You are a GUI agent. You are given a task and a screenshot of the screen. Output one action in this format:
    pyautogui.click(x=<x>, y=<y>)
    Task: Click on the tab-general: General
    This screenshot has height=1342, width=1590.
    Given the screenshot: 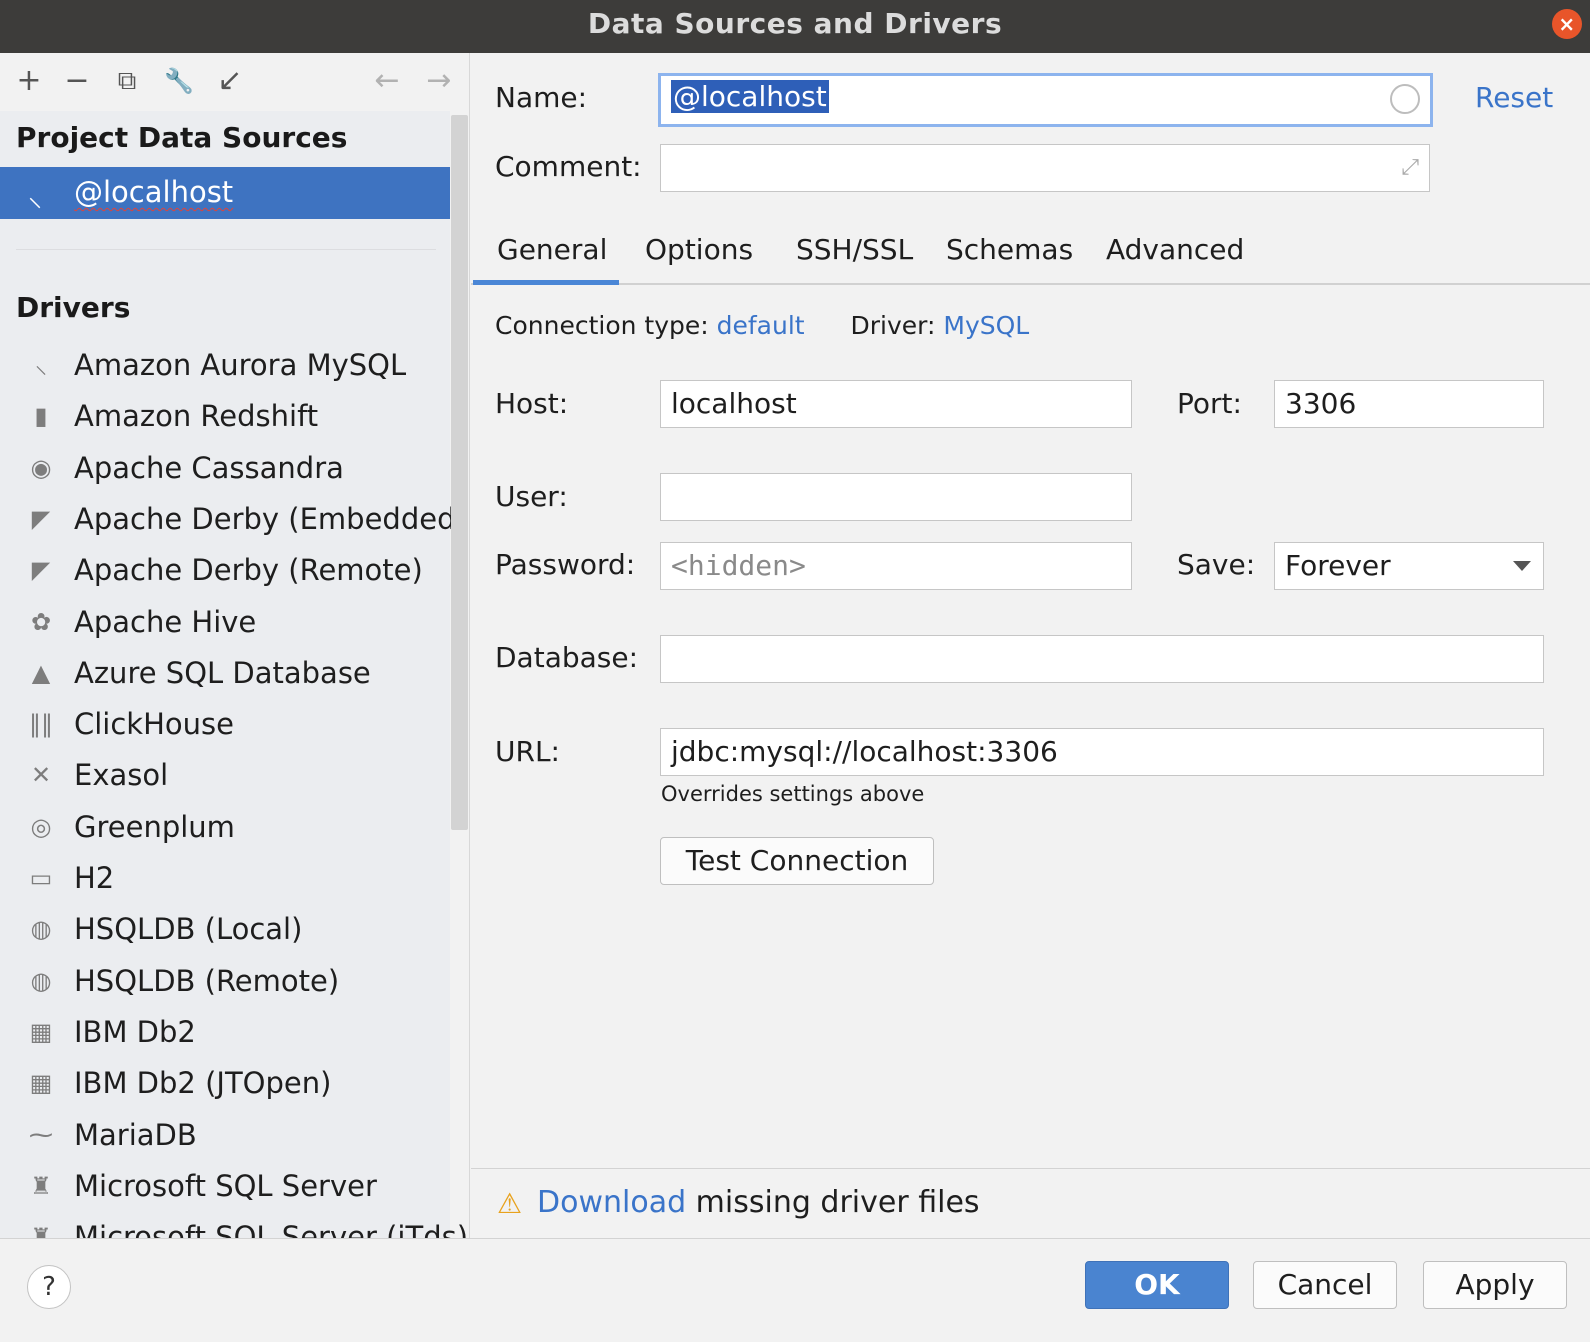 What is the action you would take?
    pyautogui.click(x=552, y=259)
    